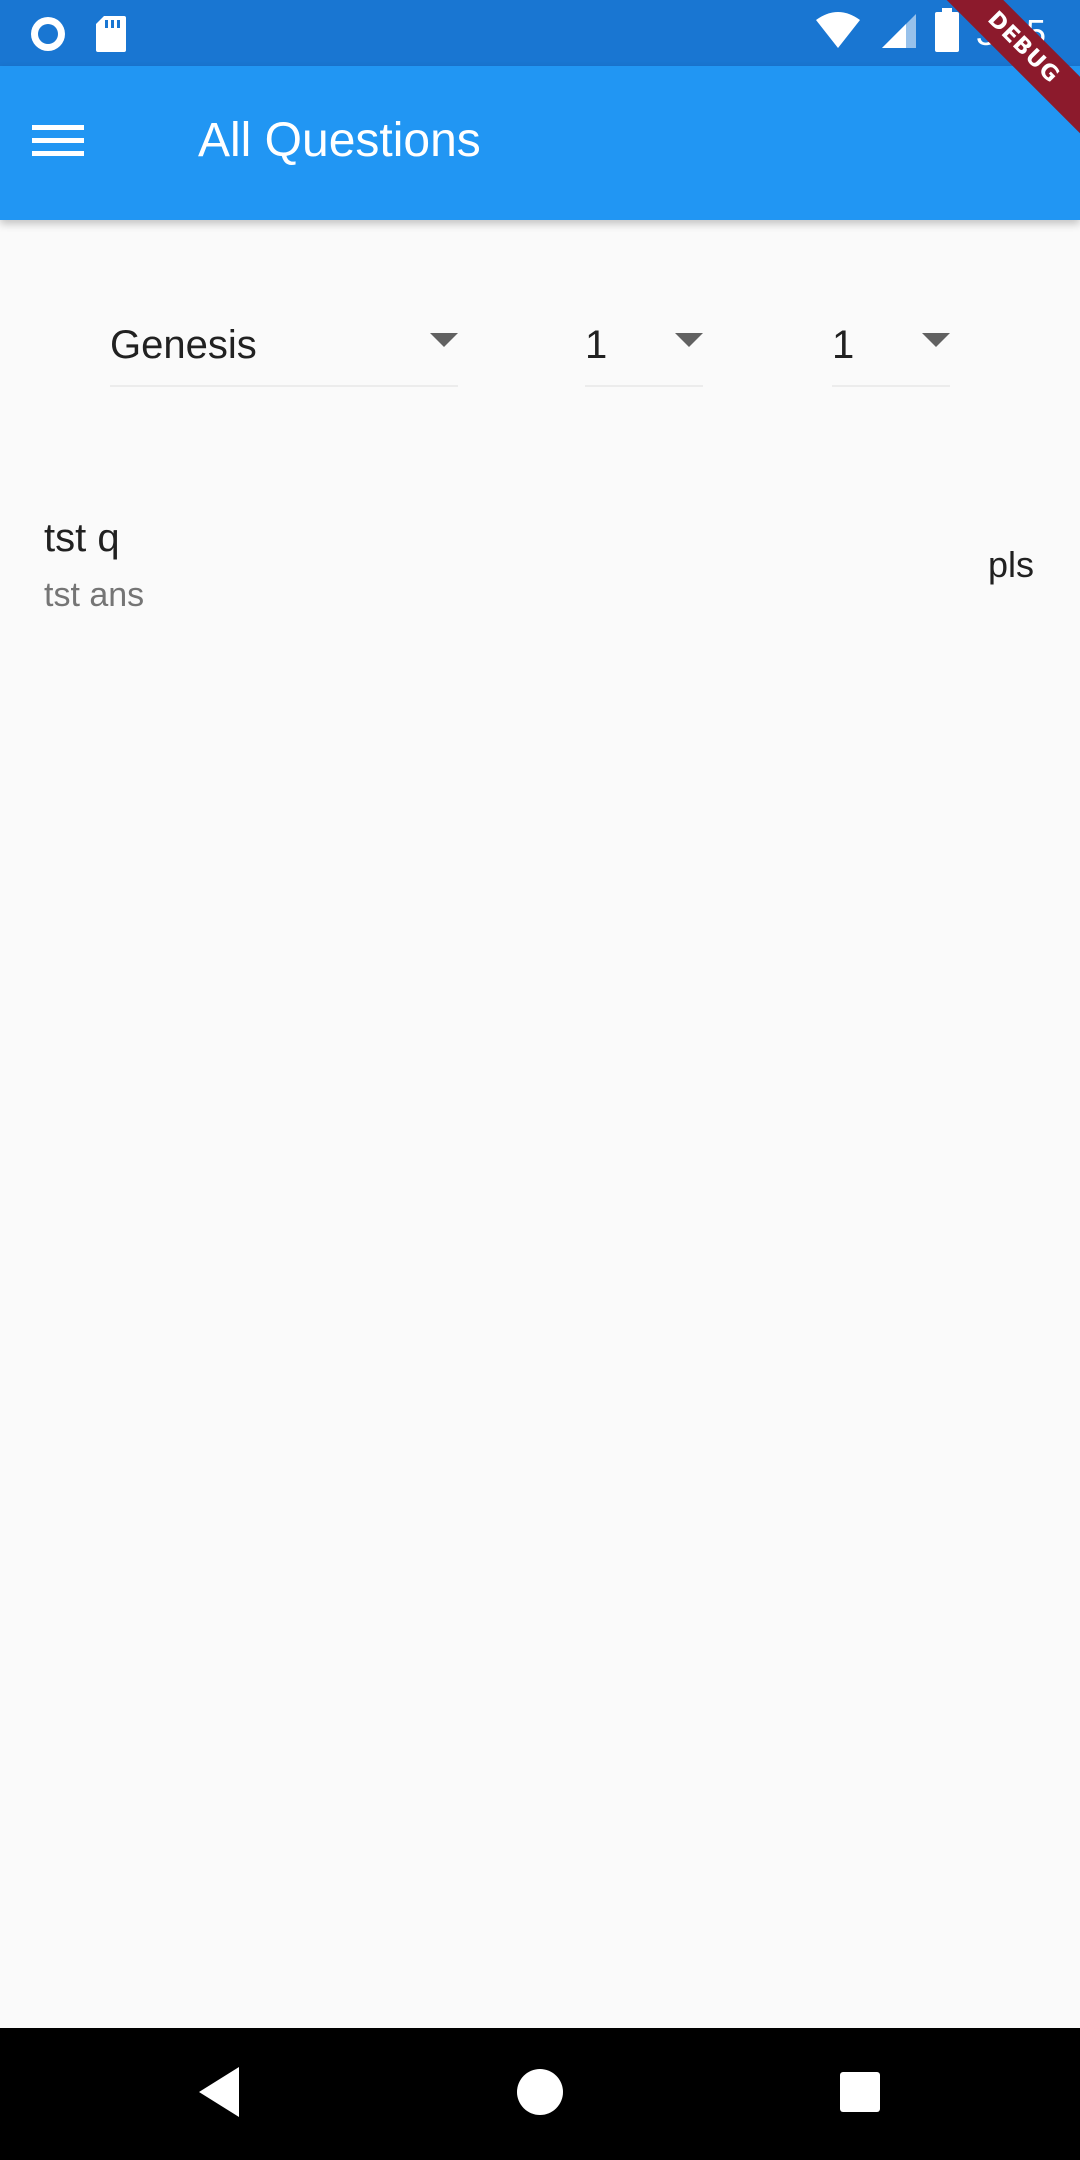 The height and width of the screenshot is (2160, 1080). What do you see at coordinates (898, 32) in the screenshot?
I see `signal-icon` at bounding box center [898, 32].